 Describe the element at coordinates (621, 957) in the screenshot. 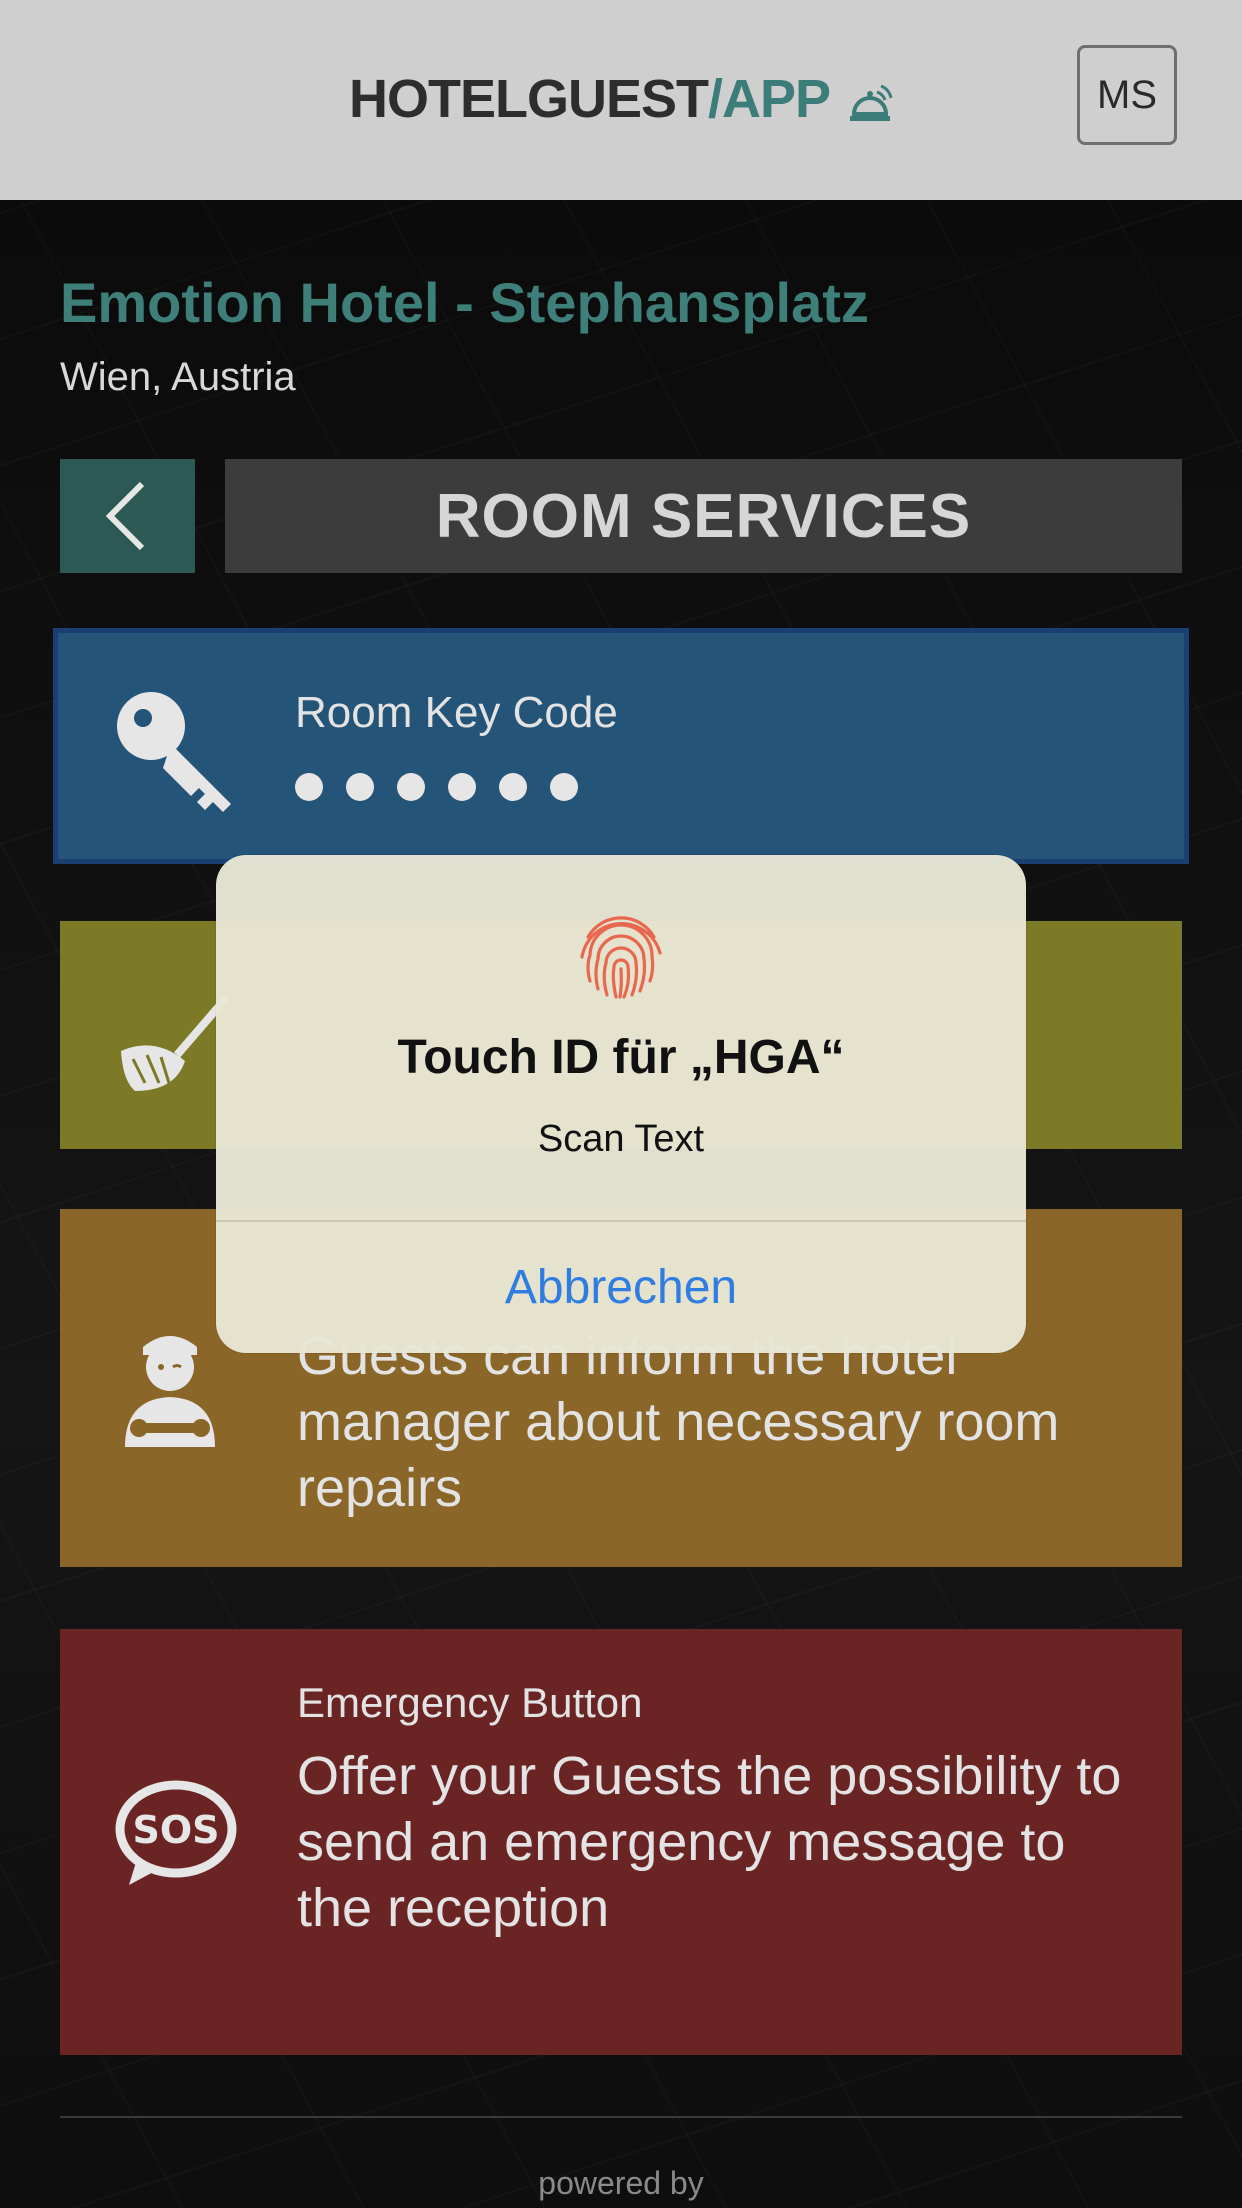

I see `fingerprint-icon` at that location.